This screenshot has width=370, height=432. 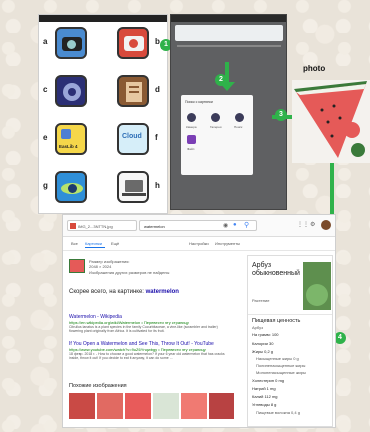 What do you see at coordinates (198, 225) in the screenshot?
I see `search-input: watermelon` at bounding box center [198, 225].